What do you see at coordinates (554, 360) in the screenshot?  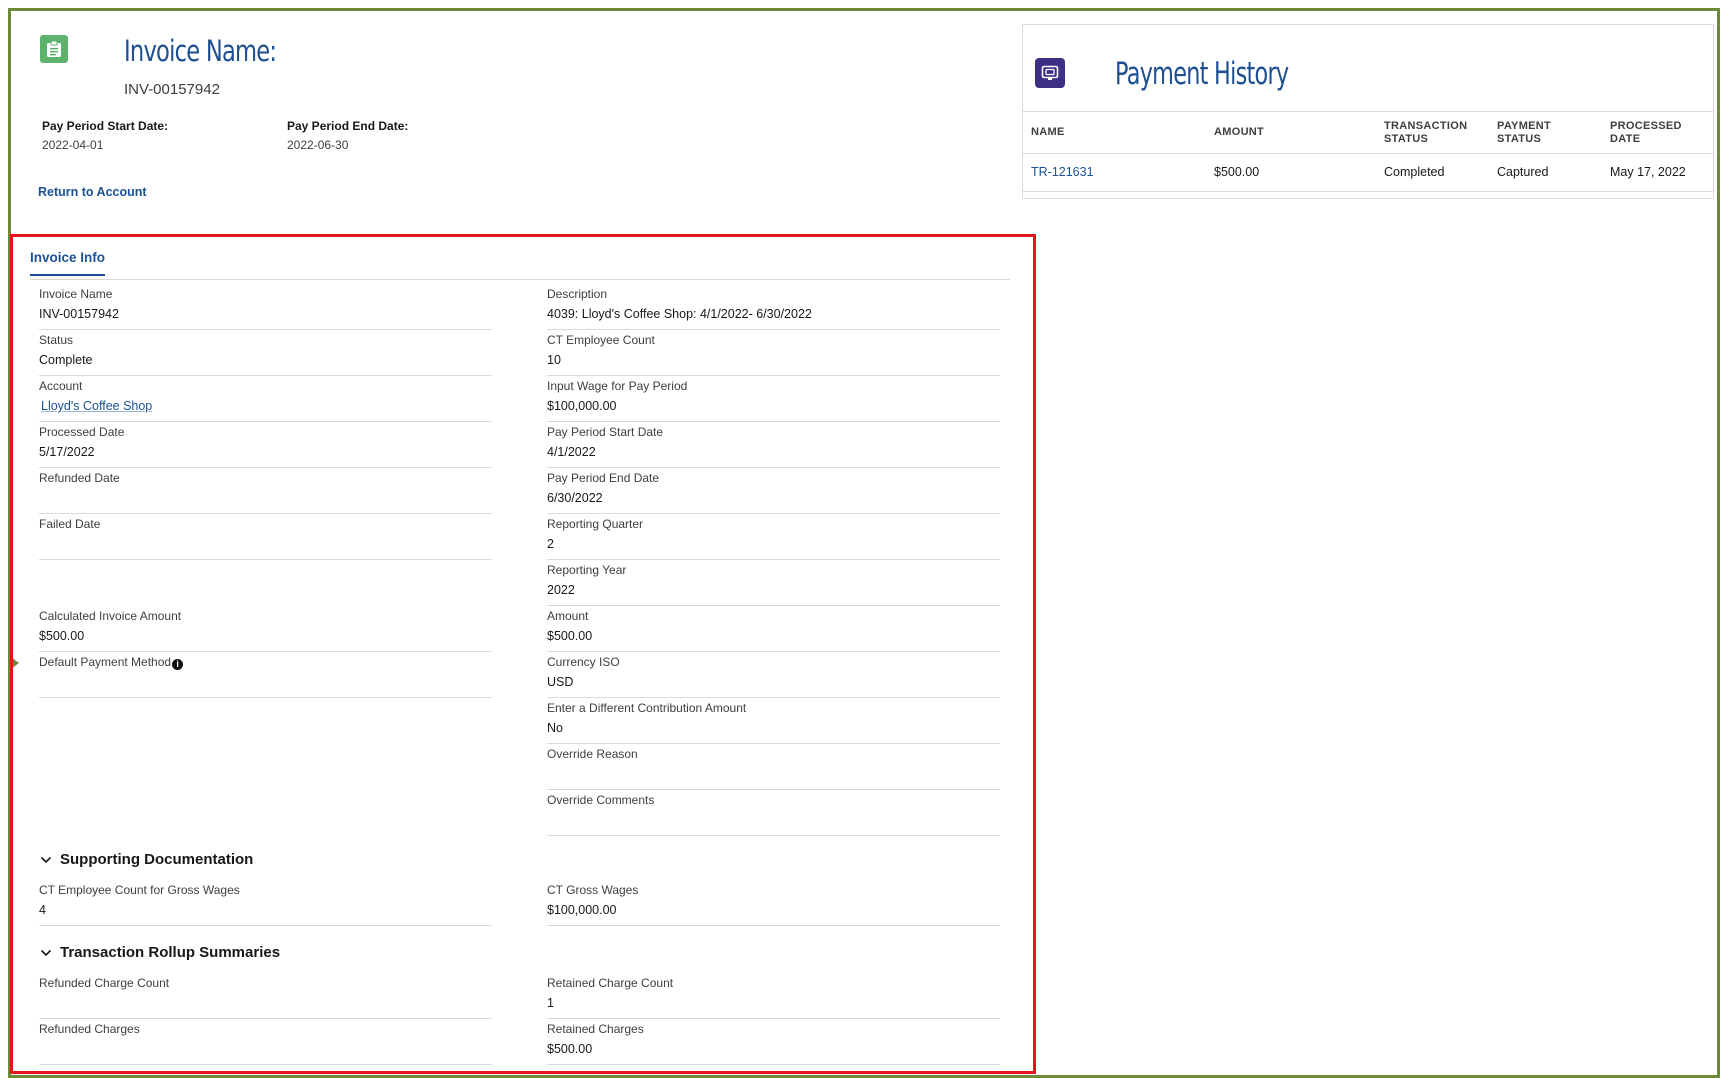 I see `field-value: 10` at bounding box center [554, 360].